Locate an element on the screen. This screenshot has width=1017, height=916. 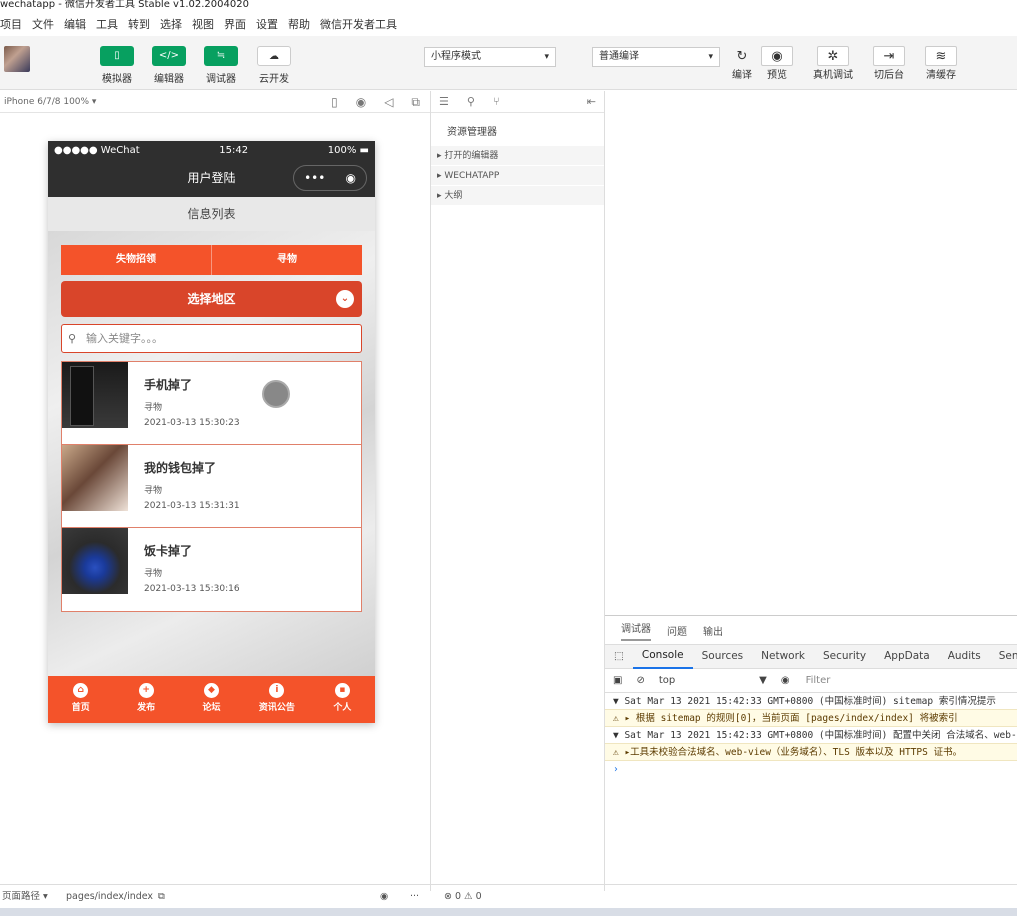
menu-item: 工具 is located at coordinates (107, 24).